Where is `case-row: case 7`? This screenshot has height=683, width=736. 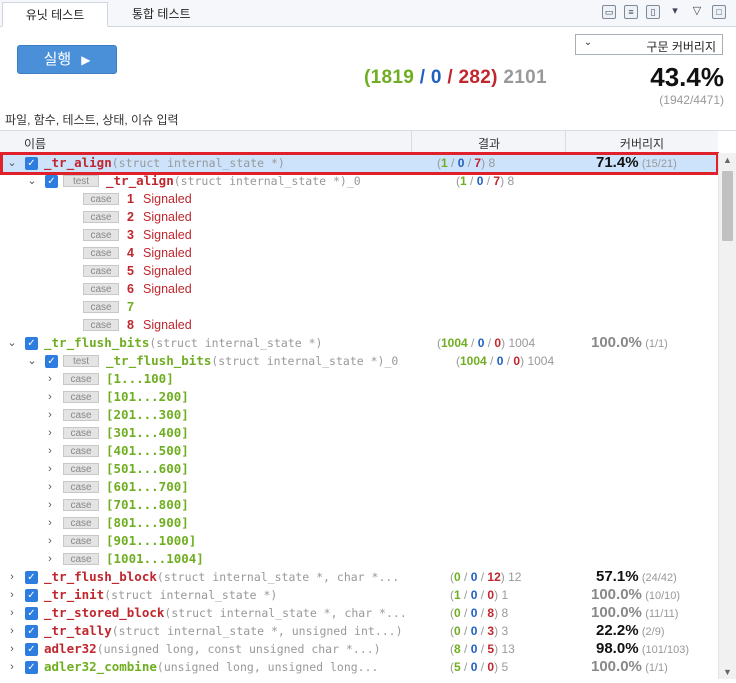
case-row: case 7 is located at coordinates (359, 307).